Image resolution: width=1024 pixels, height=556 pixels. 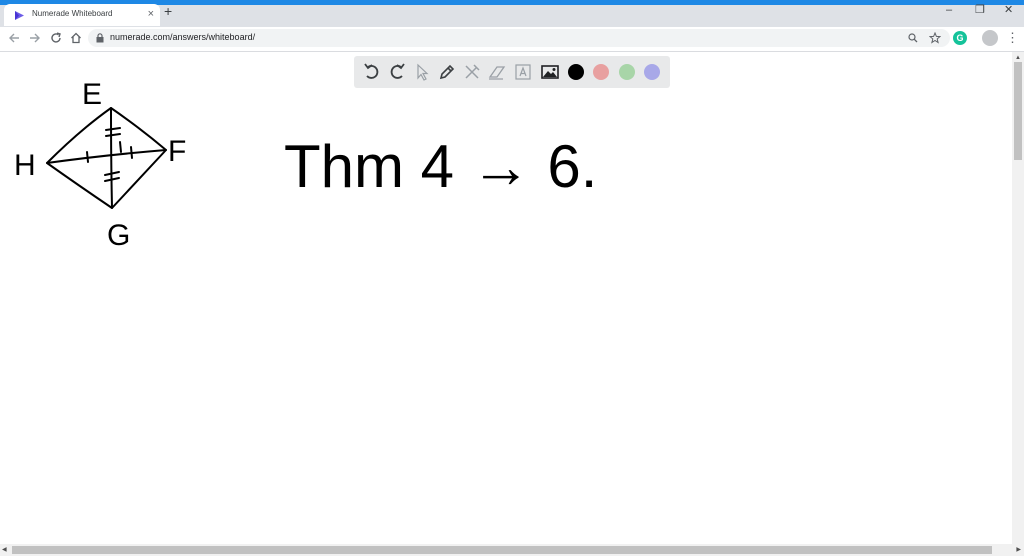 I want to click on text-icon, so click(x=523, y=72).